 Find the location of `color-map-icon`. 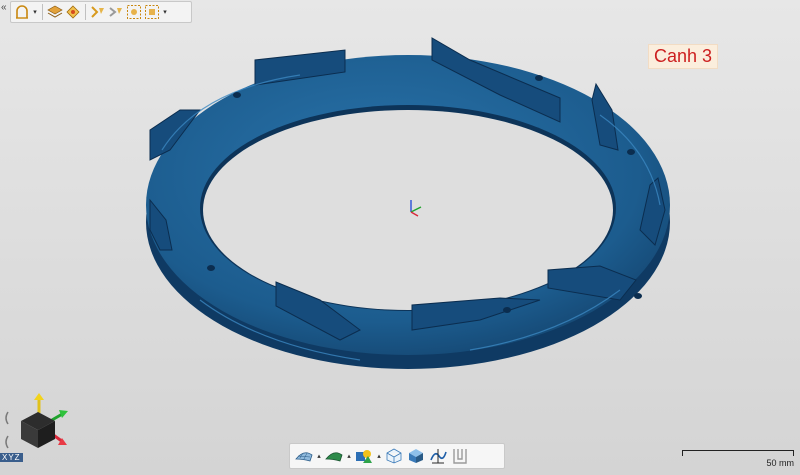

color-map-icon is located at coordinates (364, 456).